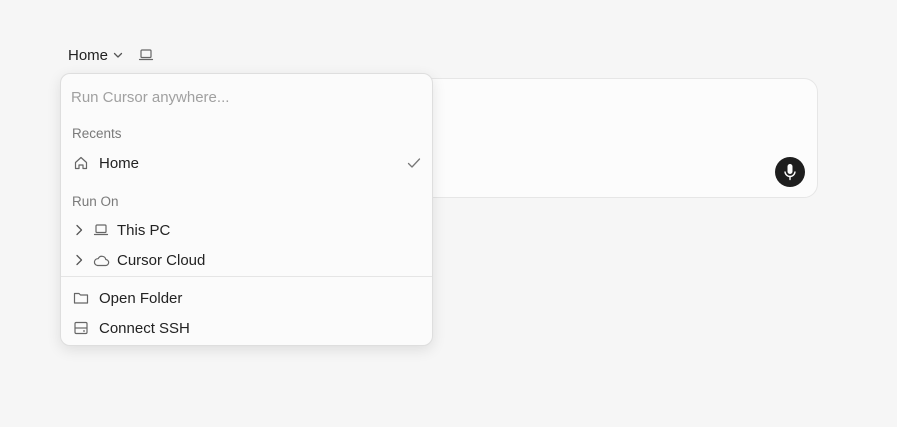  Describe the element at coordinates (246, 276) in the screenshot. I see `divider` at that location.